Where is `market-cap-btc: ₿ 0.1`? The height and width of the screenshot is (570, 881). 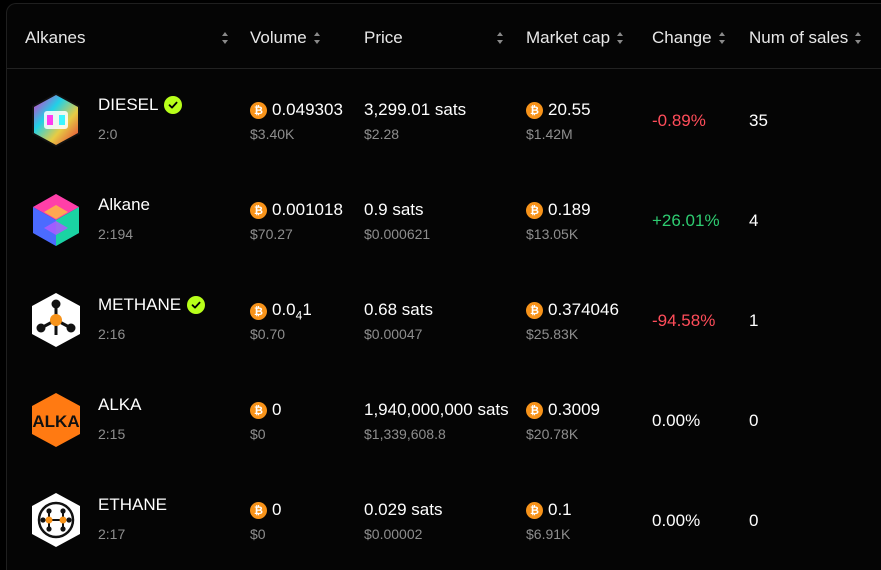 market-cap-btc: ₿ 0.1 is located at coordinates (549, 510).